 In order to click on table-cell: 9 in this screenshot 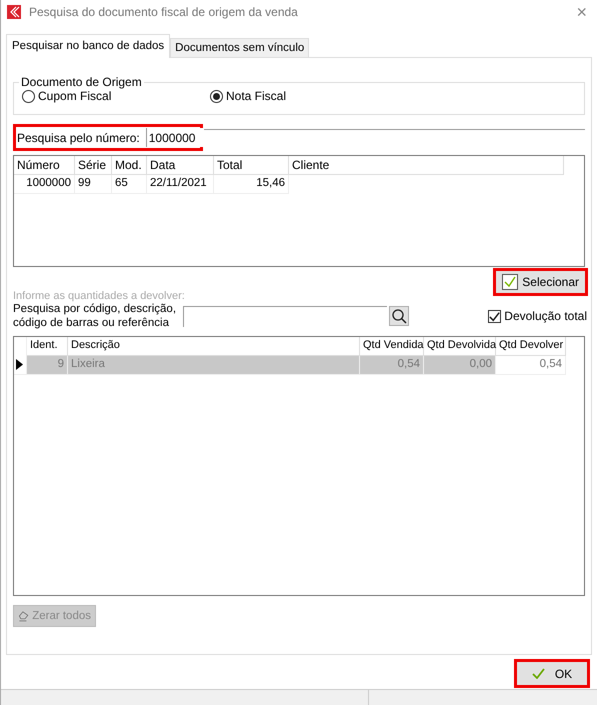, I will do `click(47, 365)`.